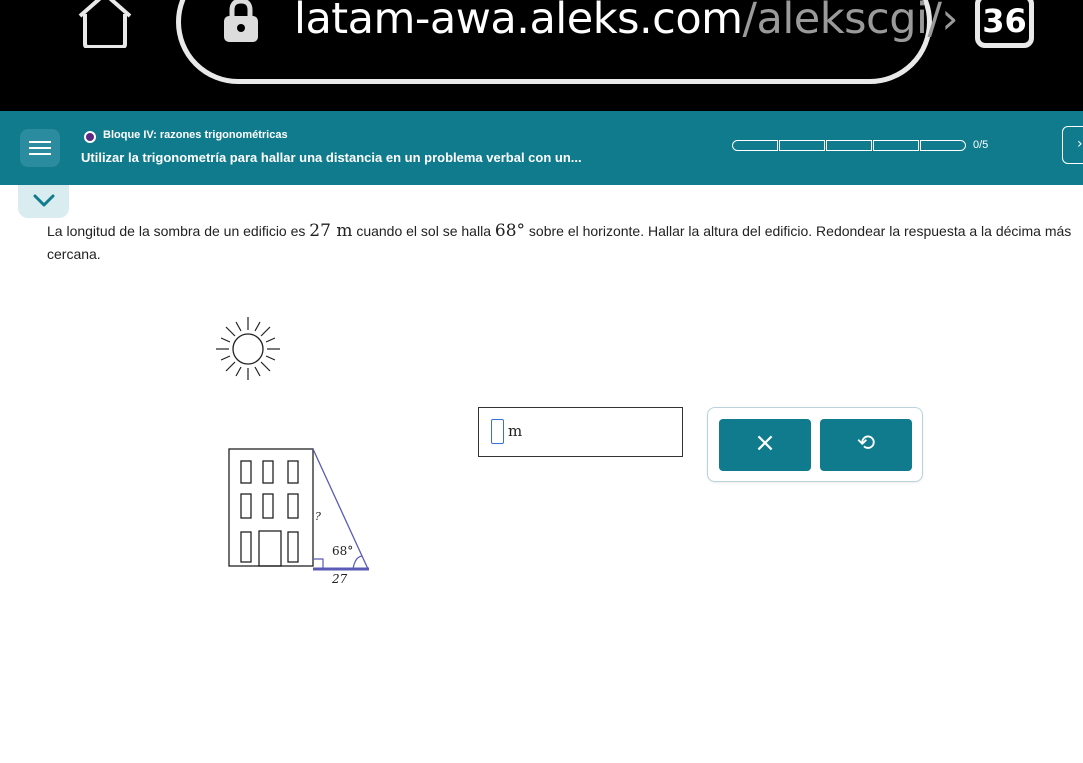  Describe the element at coordinates (518, 22) in the screenshot. I see `url-host: latam-awa.aleks.com` at that location.